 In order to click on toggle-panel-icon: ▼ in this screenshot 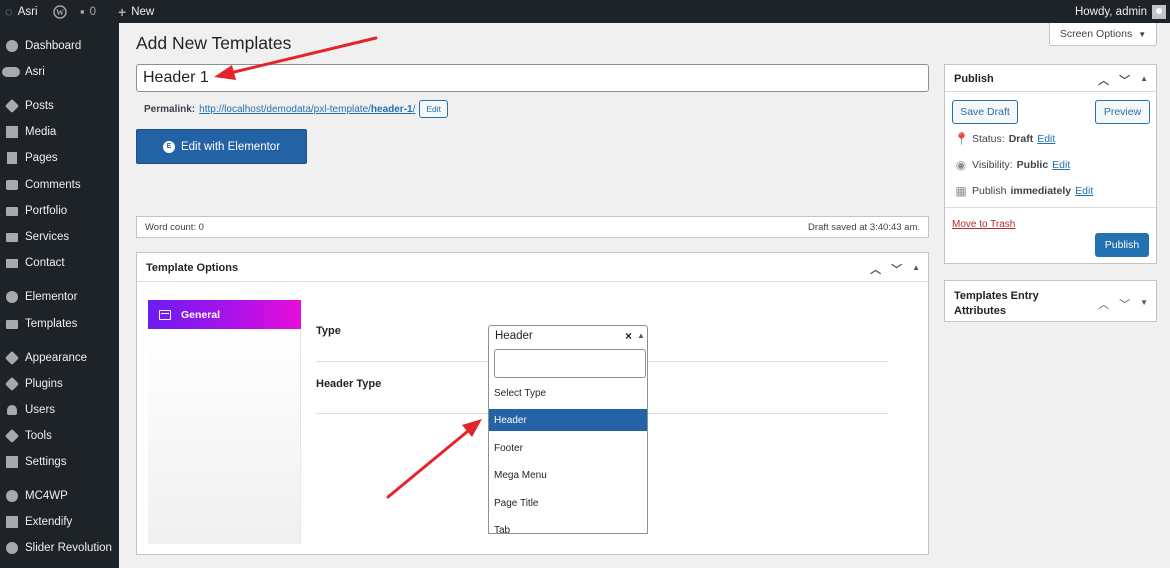, I will do `click(1144, 305)`.